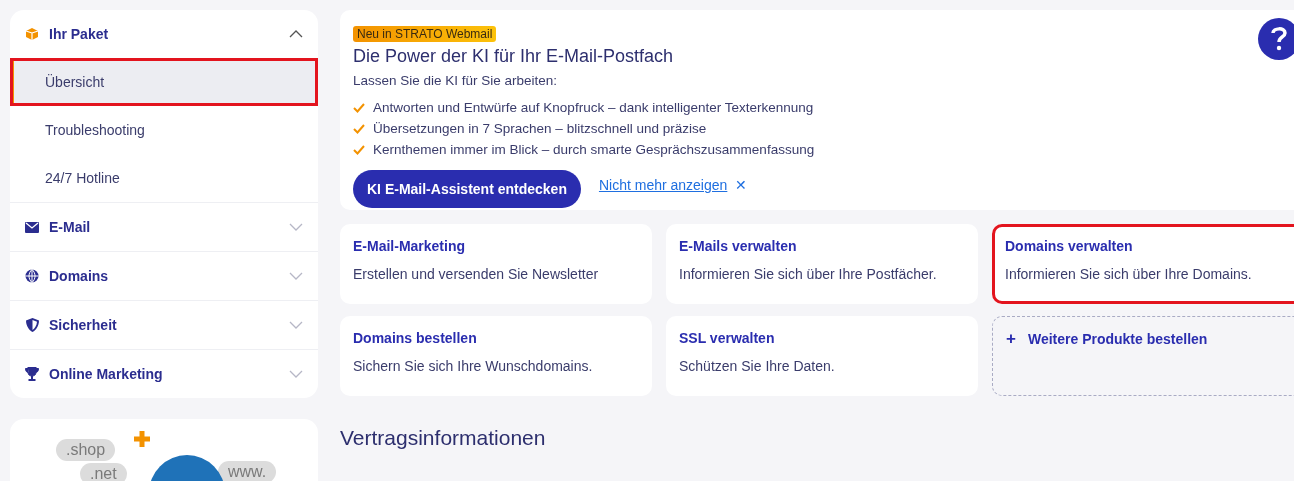  What do you see at coordinates (663, 185) in the screenshot?
I see `dismiss-link: Nicht mehr anzeigen` at bounding box center [663, 185].